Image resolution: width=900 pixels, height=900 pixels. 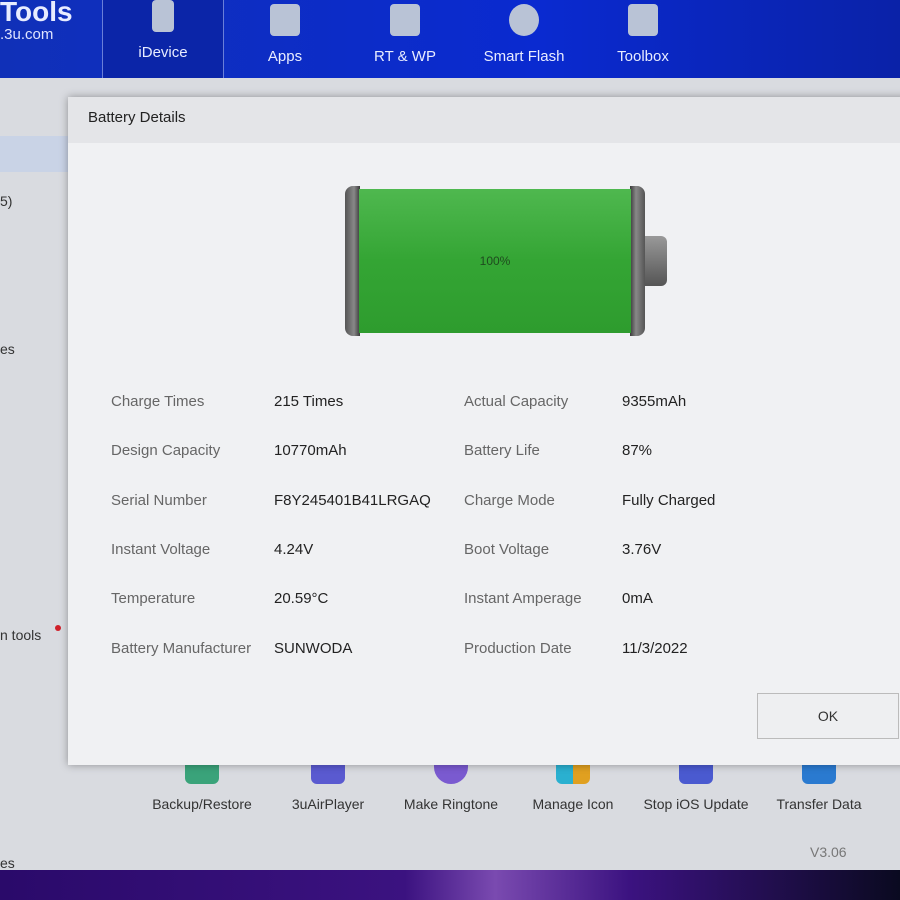 What do you see at coordinates (637, 451) in the screenshot?
I see `detail-value: 87%` at bounding box center [637, 451].